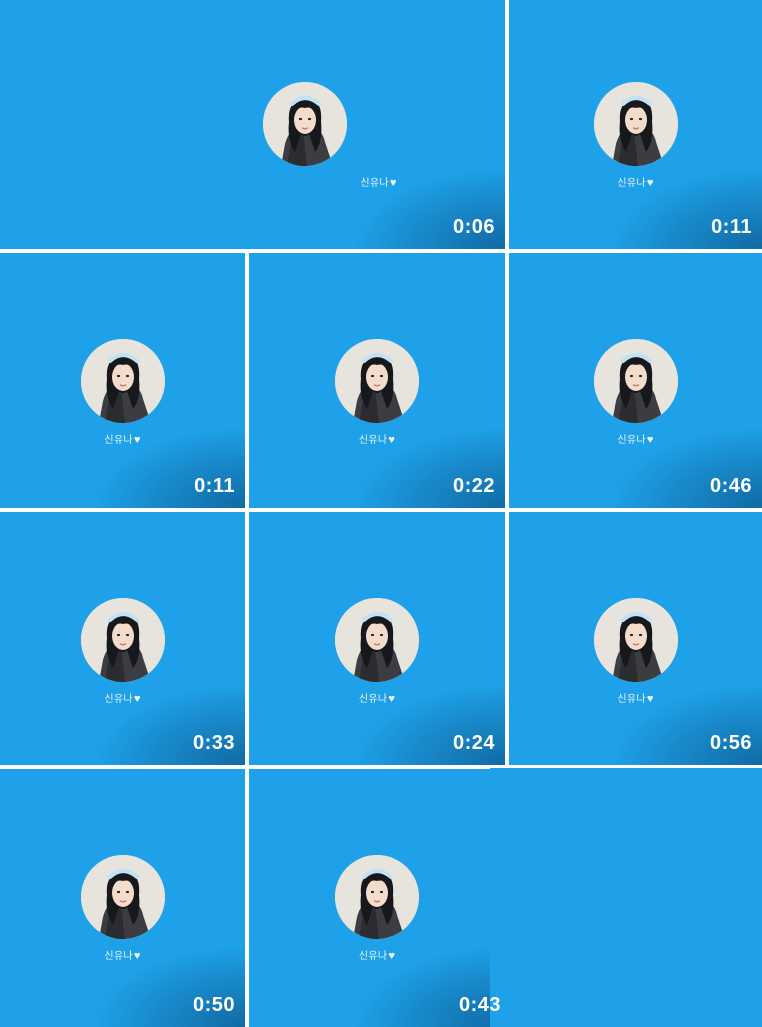 This screenshot has width=762, height=1027. I want to click on clip-duration: 0:33, so click(213, 743).